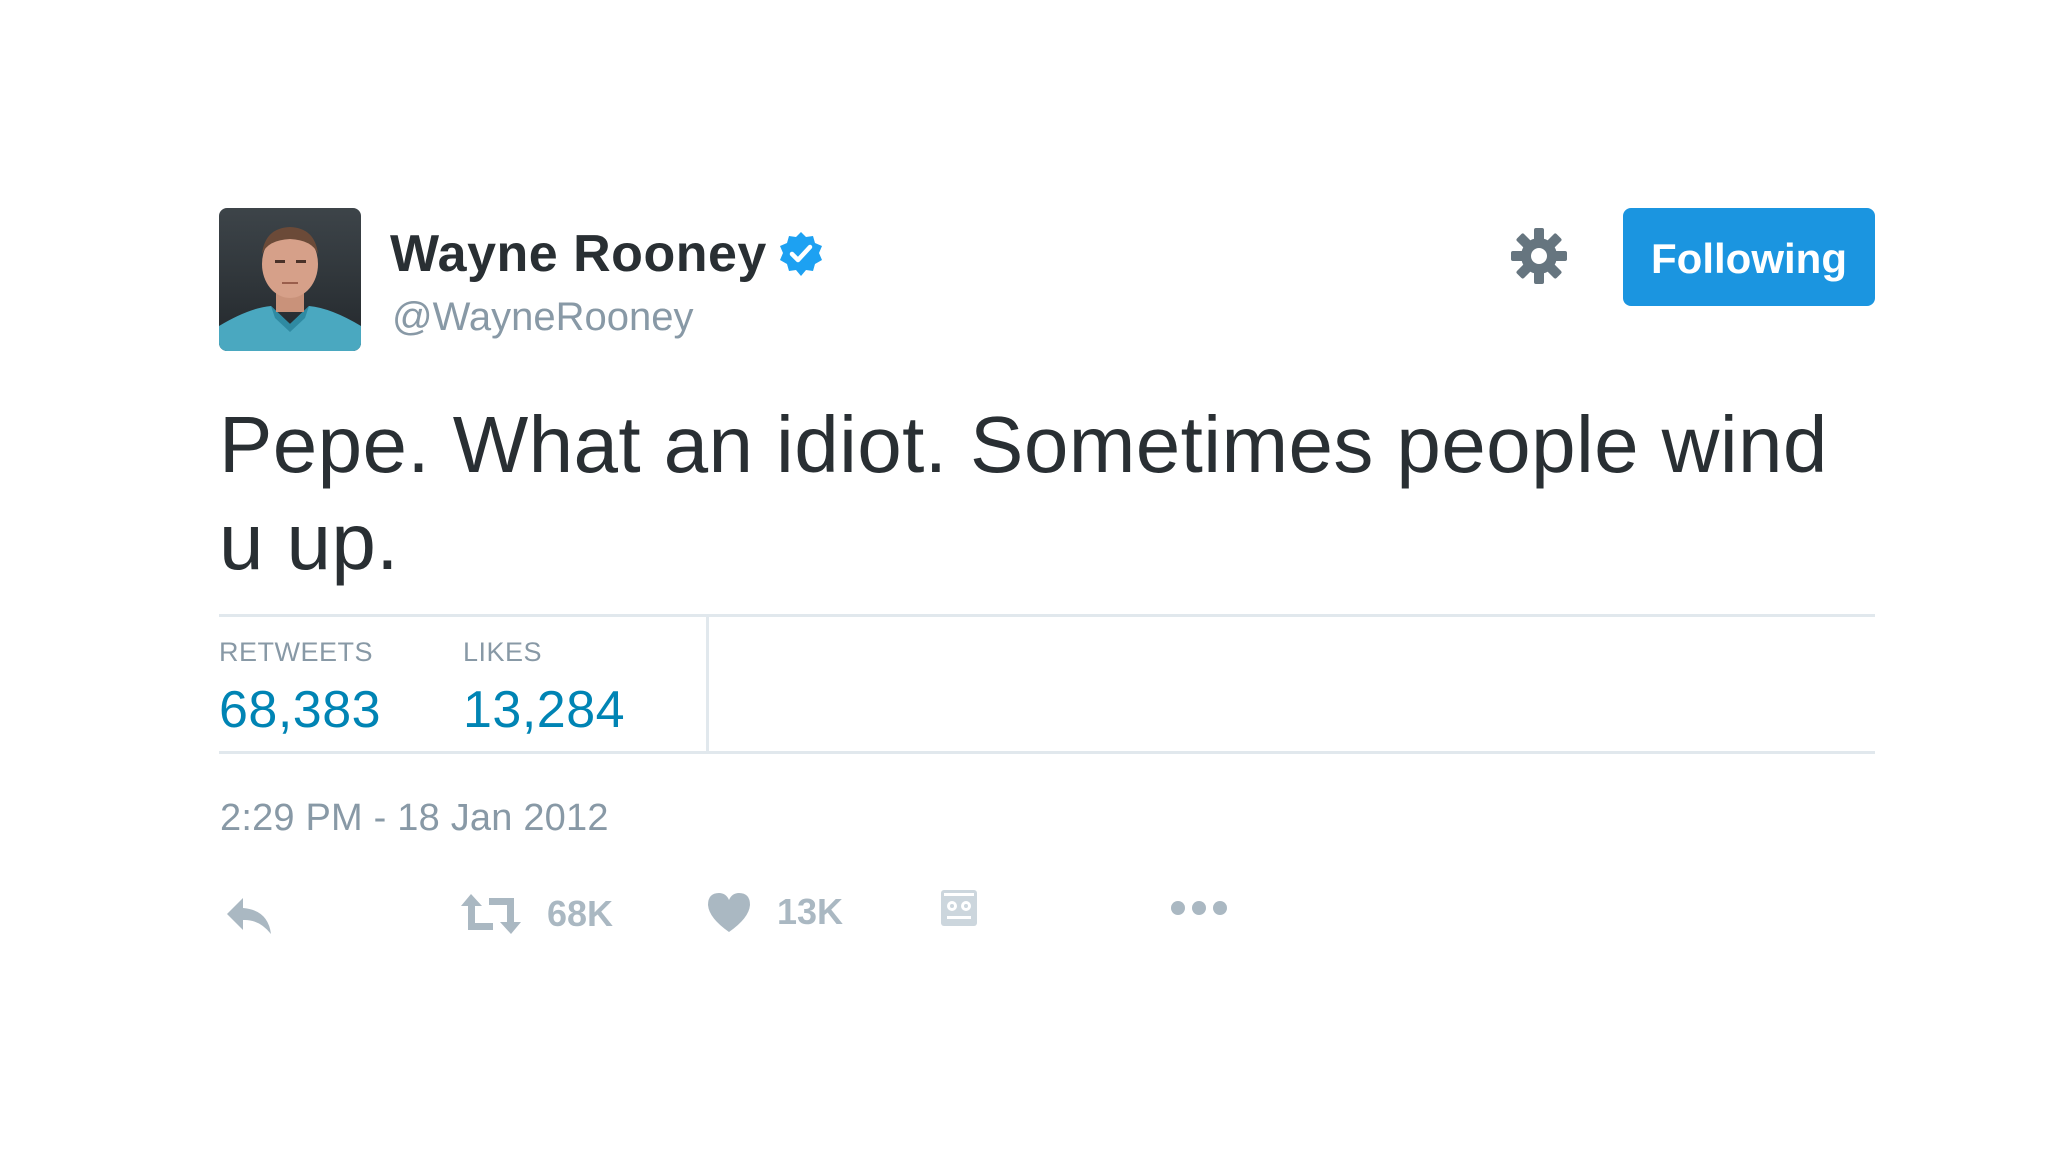 The image size is (2048, 1152). I want to click on analytics-icon, so click(959, 908).